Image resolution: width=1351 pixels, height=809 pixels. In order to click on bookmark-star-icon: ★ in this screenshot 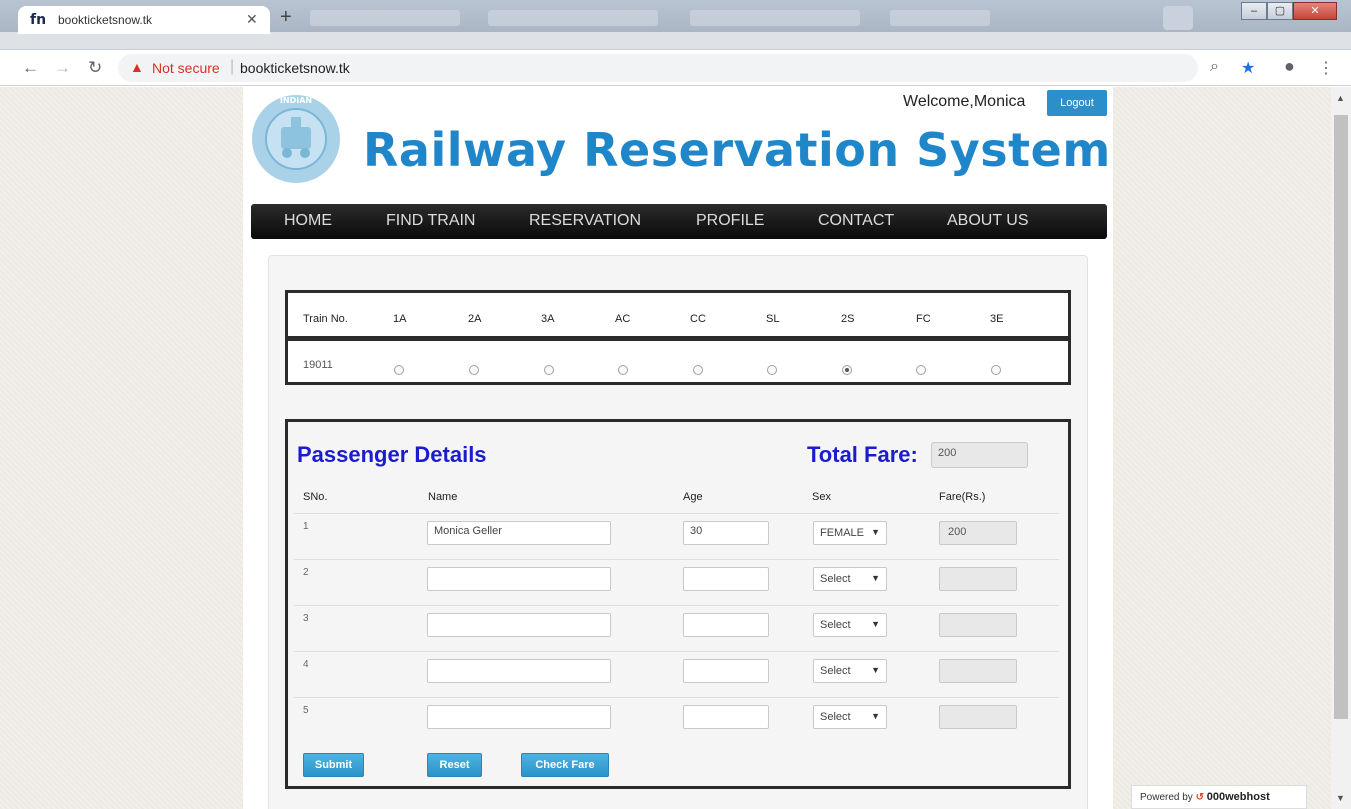, I will do `click(1248, 68)`.